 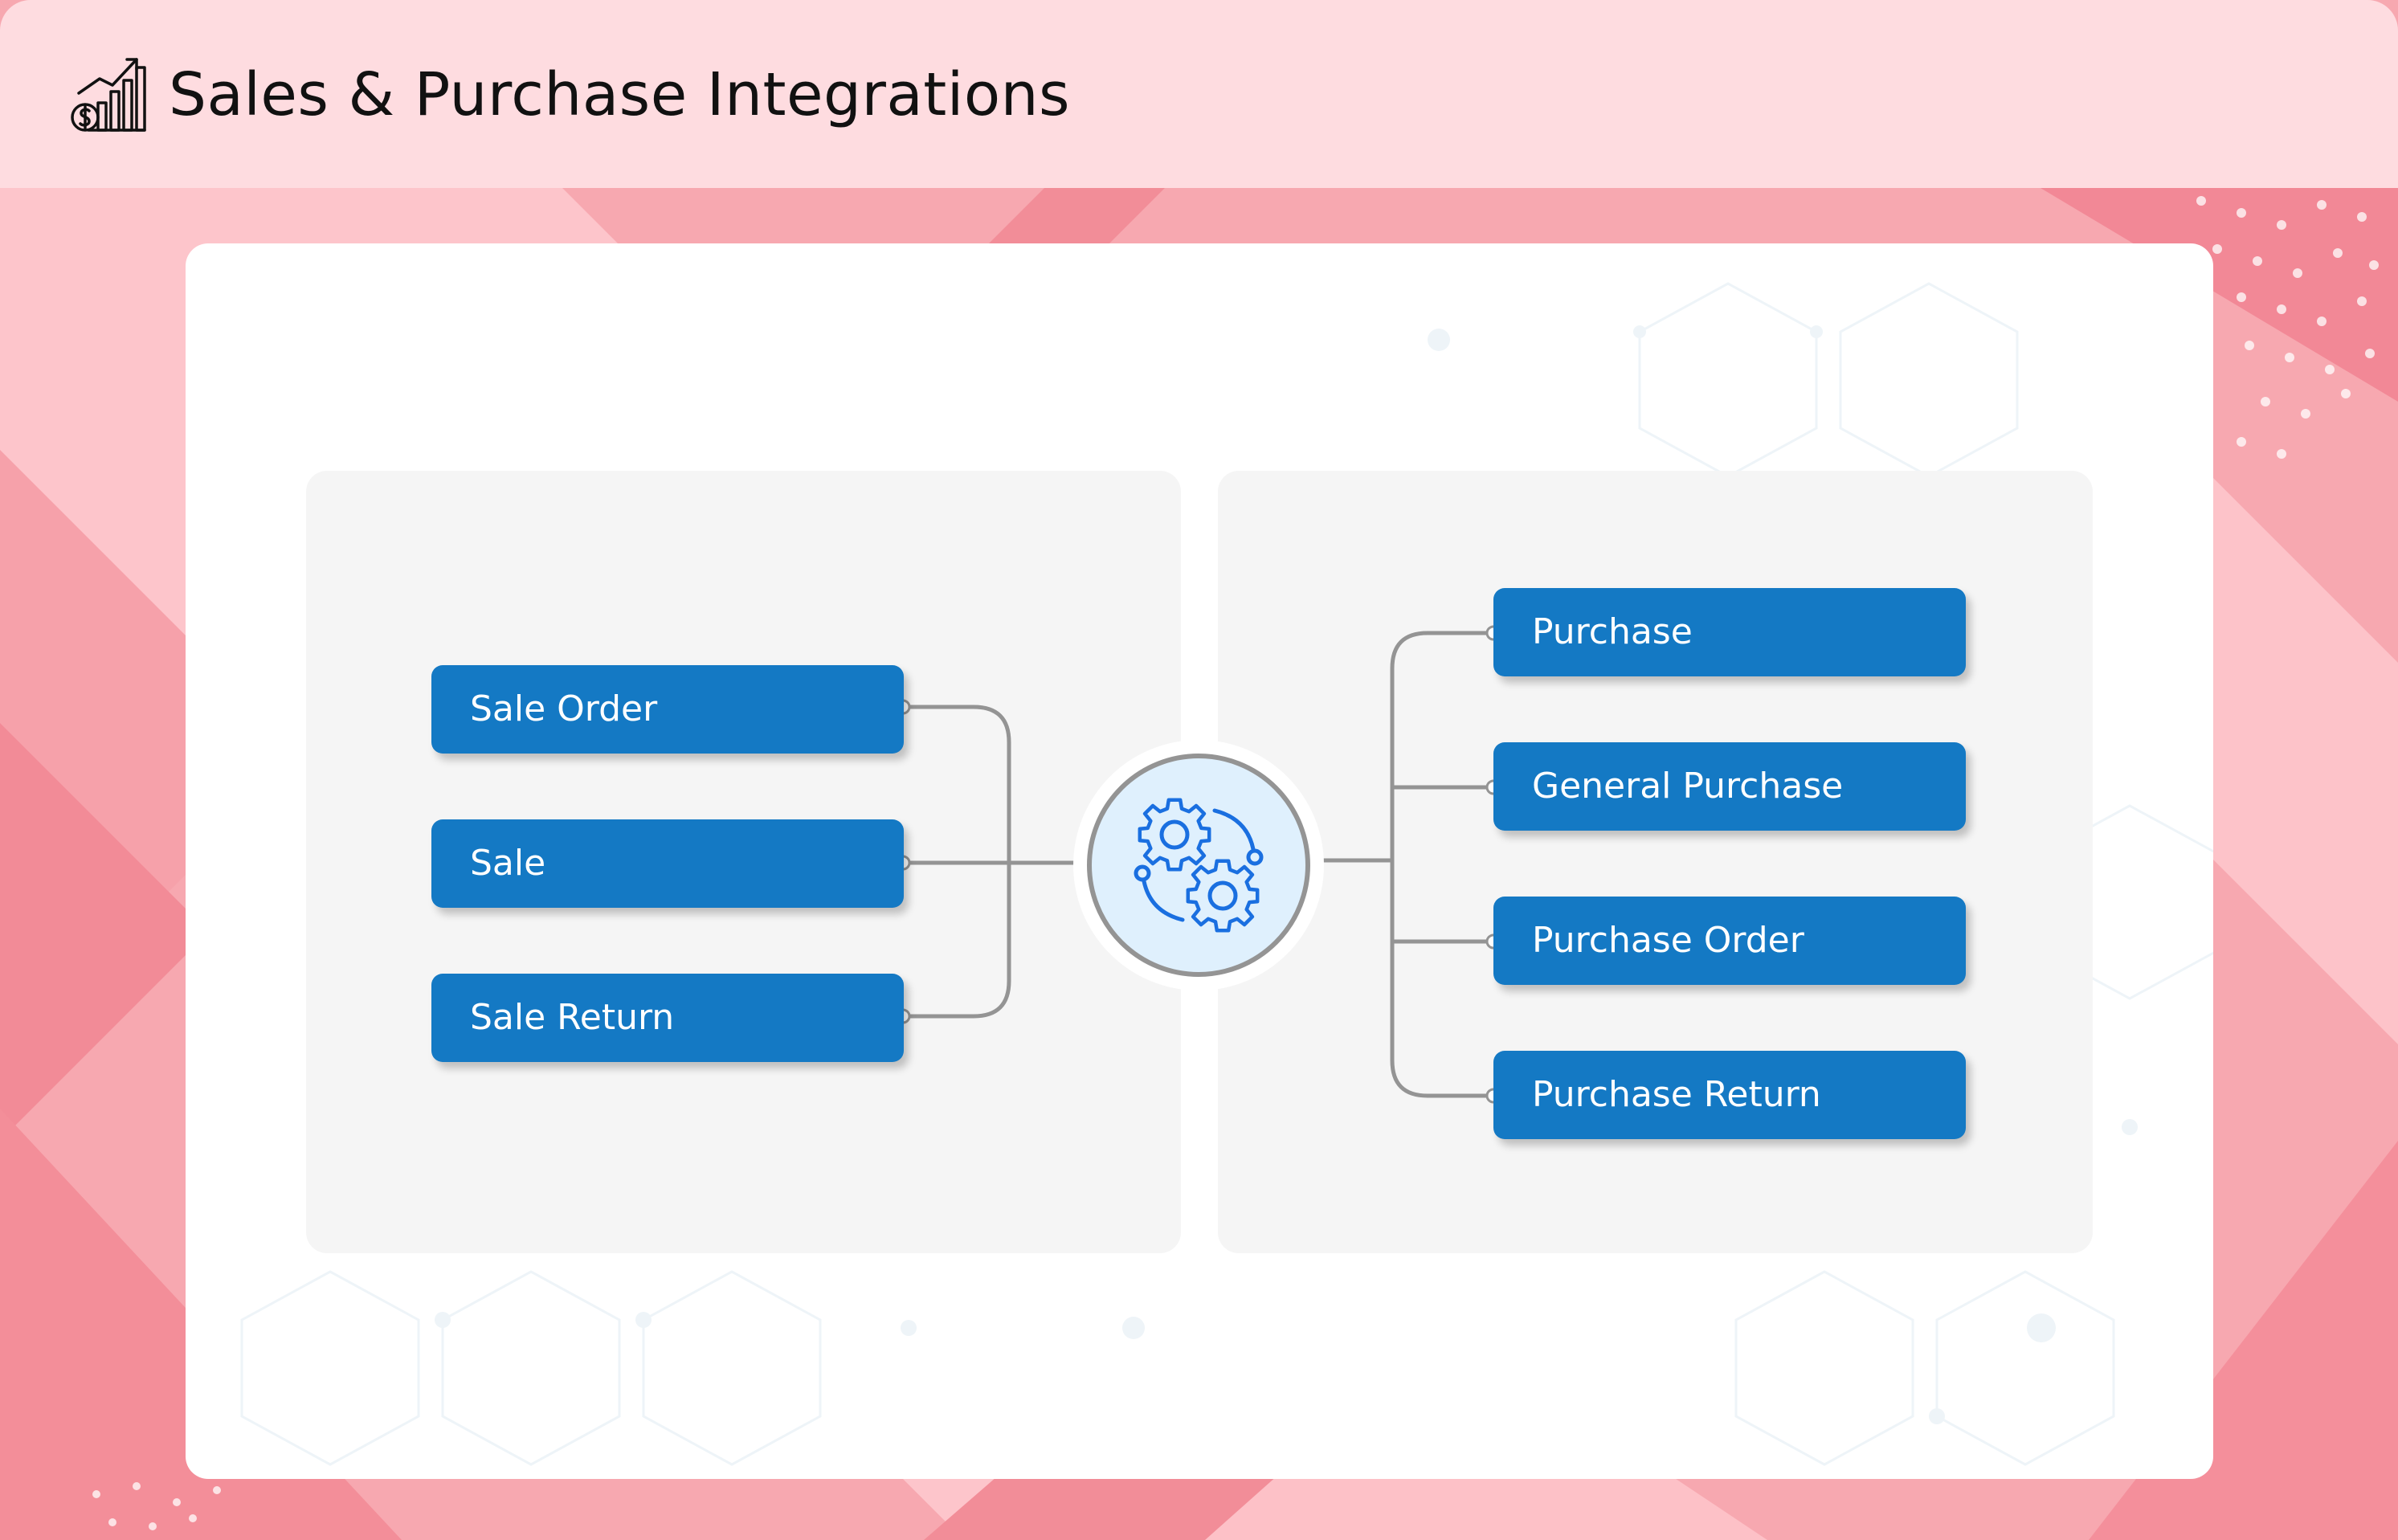 What do you see at coordinates (1729, 941) in the screenshot?
I see `node-purchase-order: Purchase Order` at bounding box center [1729, 941].